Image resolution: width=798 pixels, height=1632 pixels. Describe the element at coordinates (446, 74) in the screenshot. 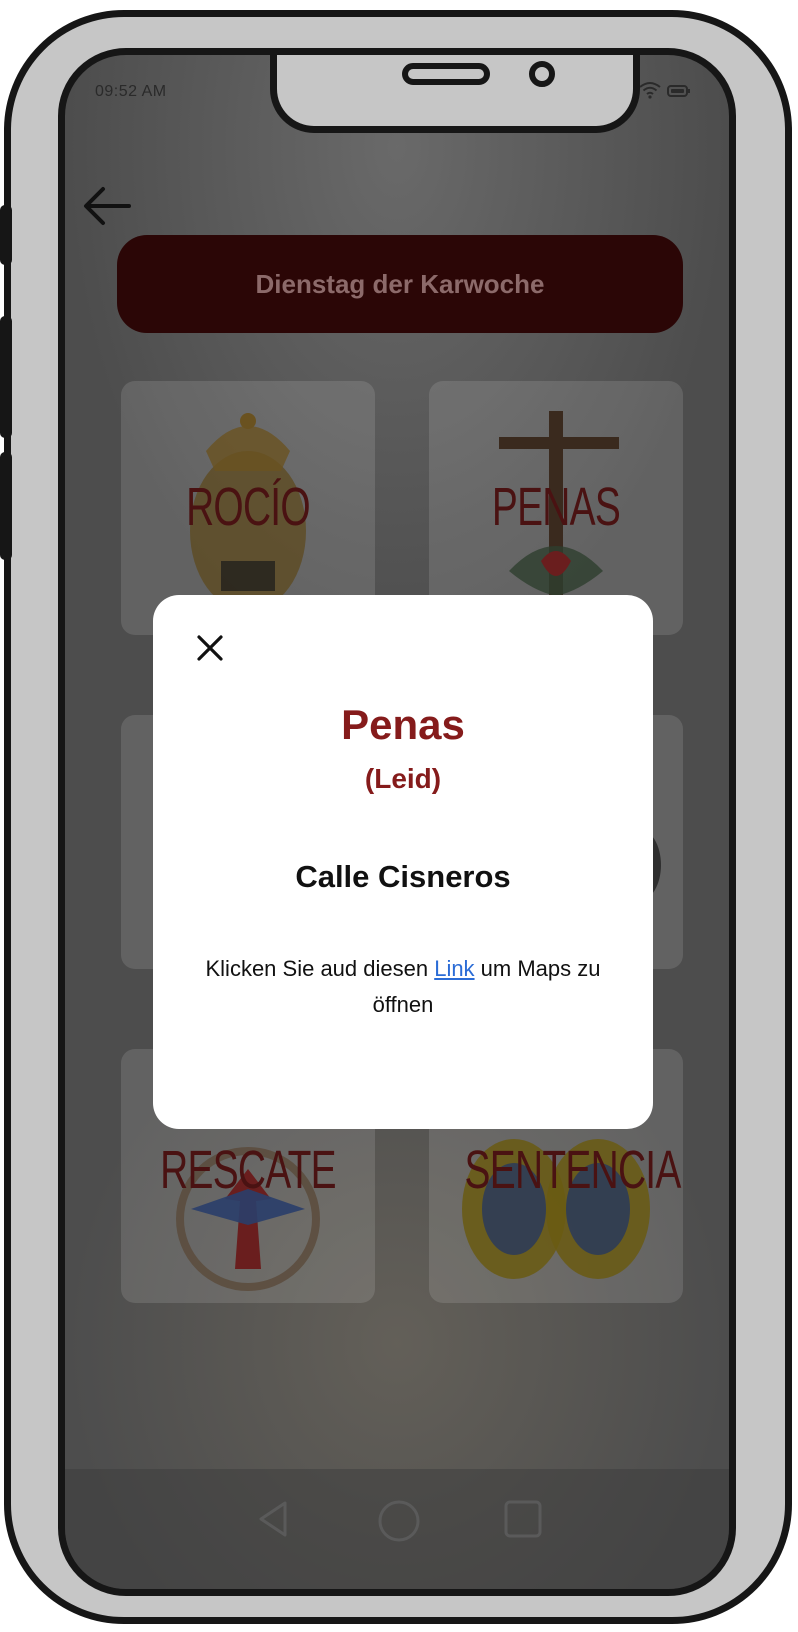

I see `speaker` at that location.